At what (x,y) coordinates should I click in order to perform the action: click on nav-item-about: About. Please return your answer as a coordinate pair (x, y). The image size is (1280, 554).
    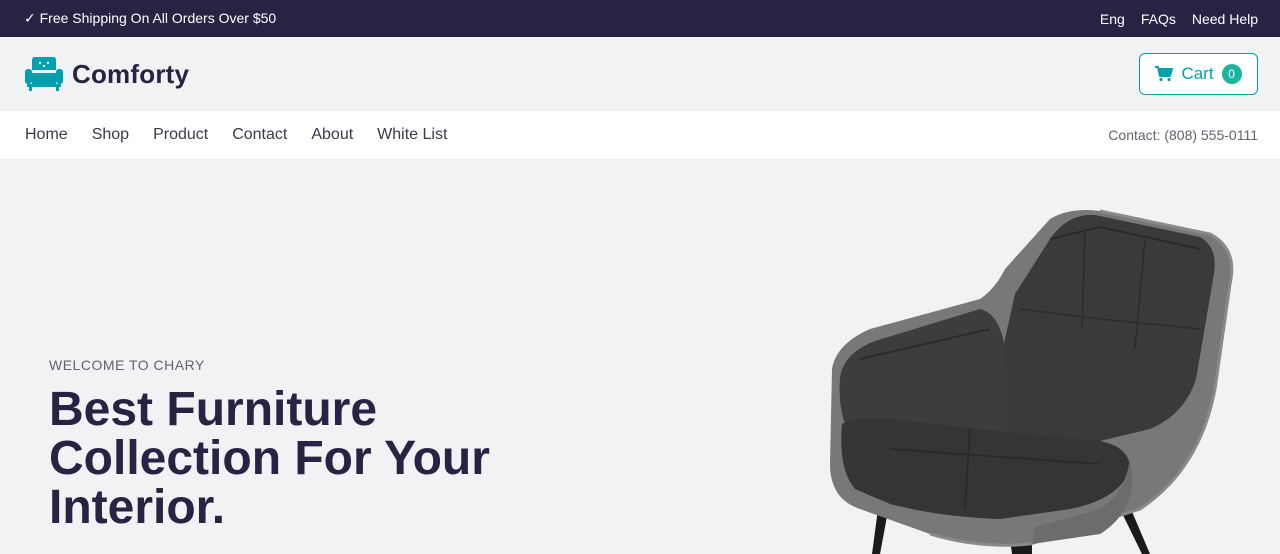
    Looking at the image, I should click on (332, 135).